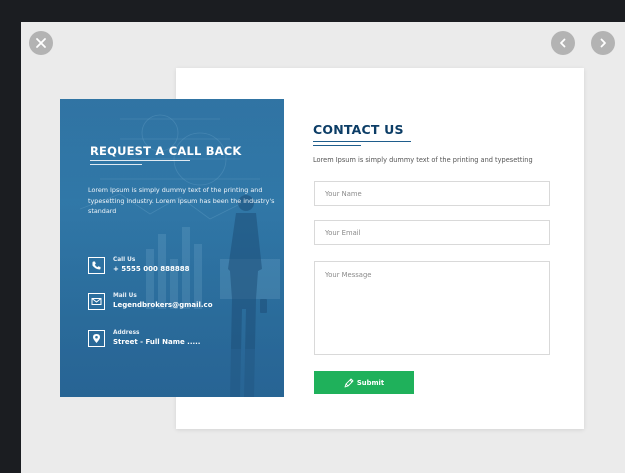  What do you see at coordinates (124, 260) in the screenshot?
I see `call-us-label: Call Us` at bounding box center [124, 260].